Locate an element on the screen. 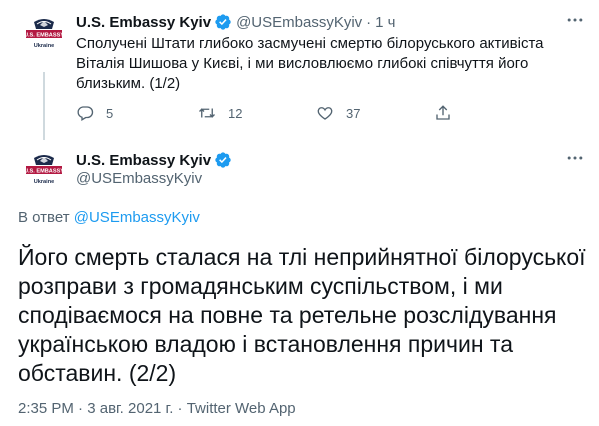  tweet1-actions: 5 12 37 is located at coordinates (293, 113).